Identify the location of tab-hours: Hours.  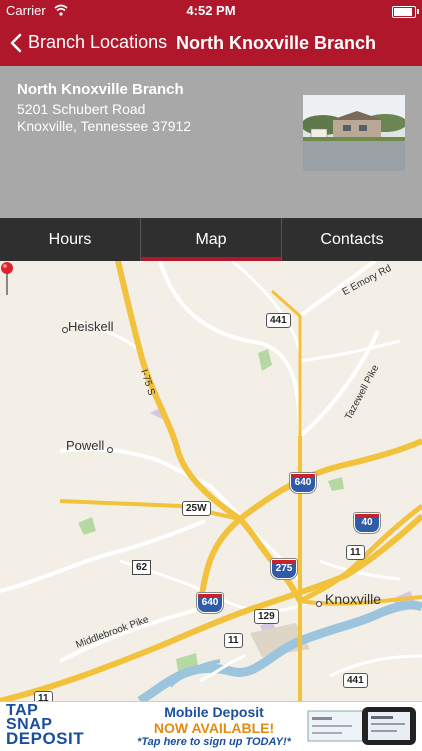
(70, 239).